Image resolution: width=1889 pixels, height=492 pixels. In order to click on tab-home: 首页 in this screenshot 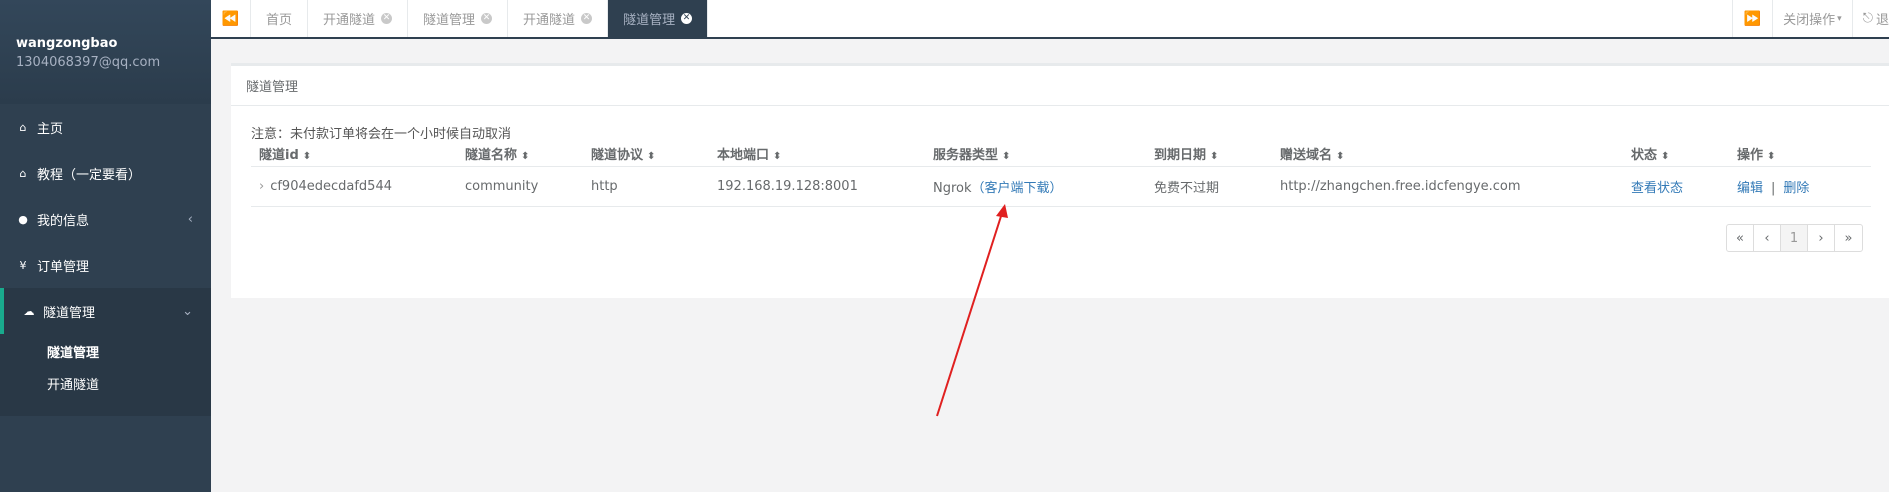, I will do `click(280, 18)`.